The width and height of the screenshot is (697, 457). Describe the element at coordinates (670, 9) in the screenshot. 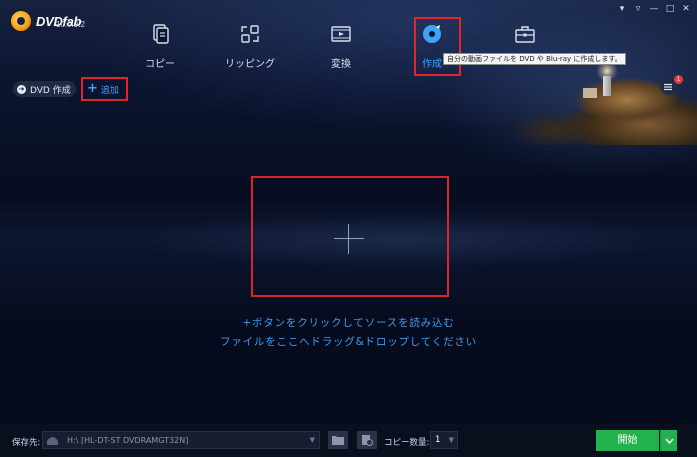

I see `maximize-icon: □` at that location.